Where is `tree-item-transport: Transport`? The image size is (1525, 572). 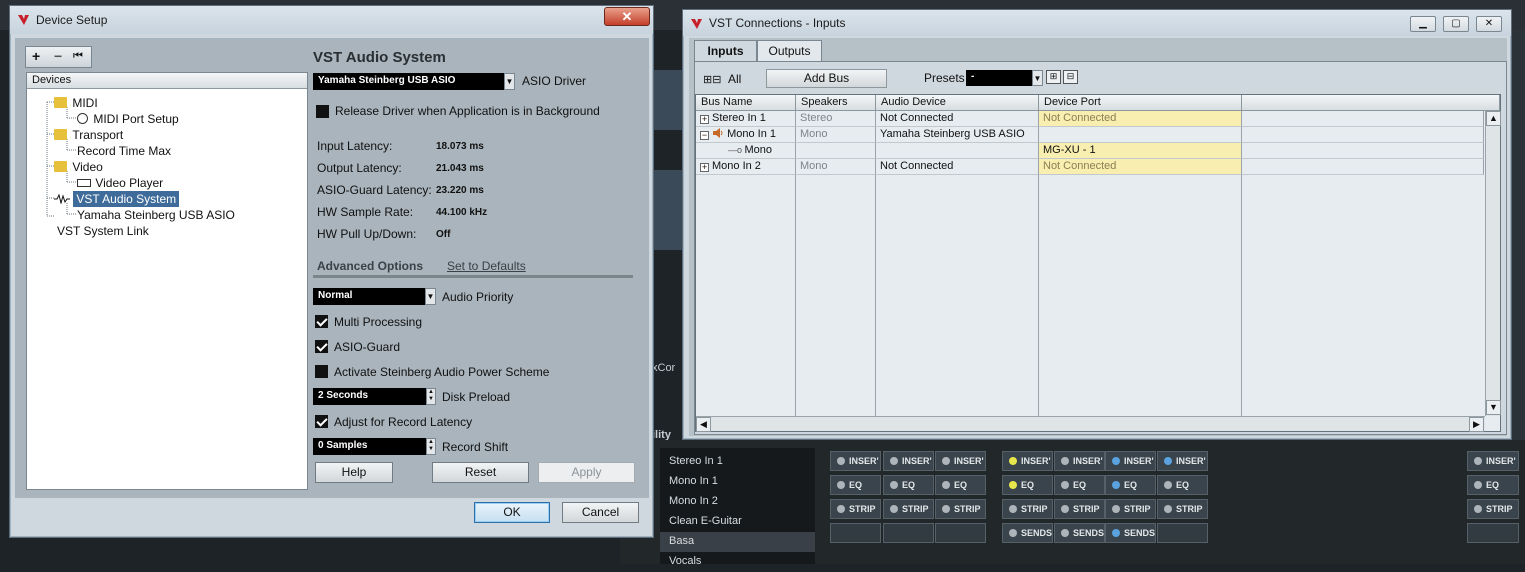
tree-item-transport: Transport is located at coordinates (88, 135).